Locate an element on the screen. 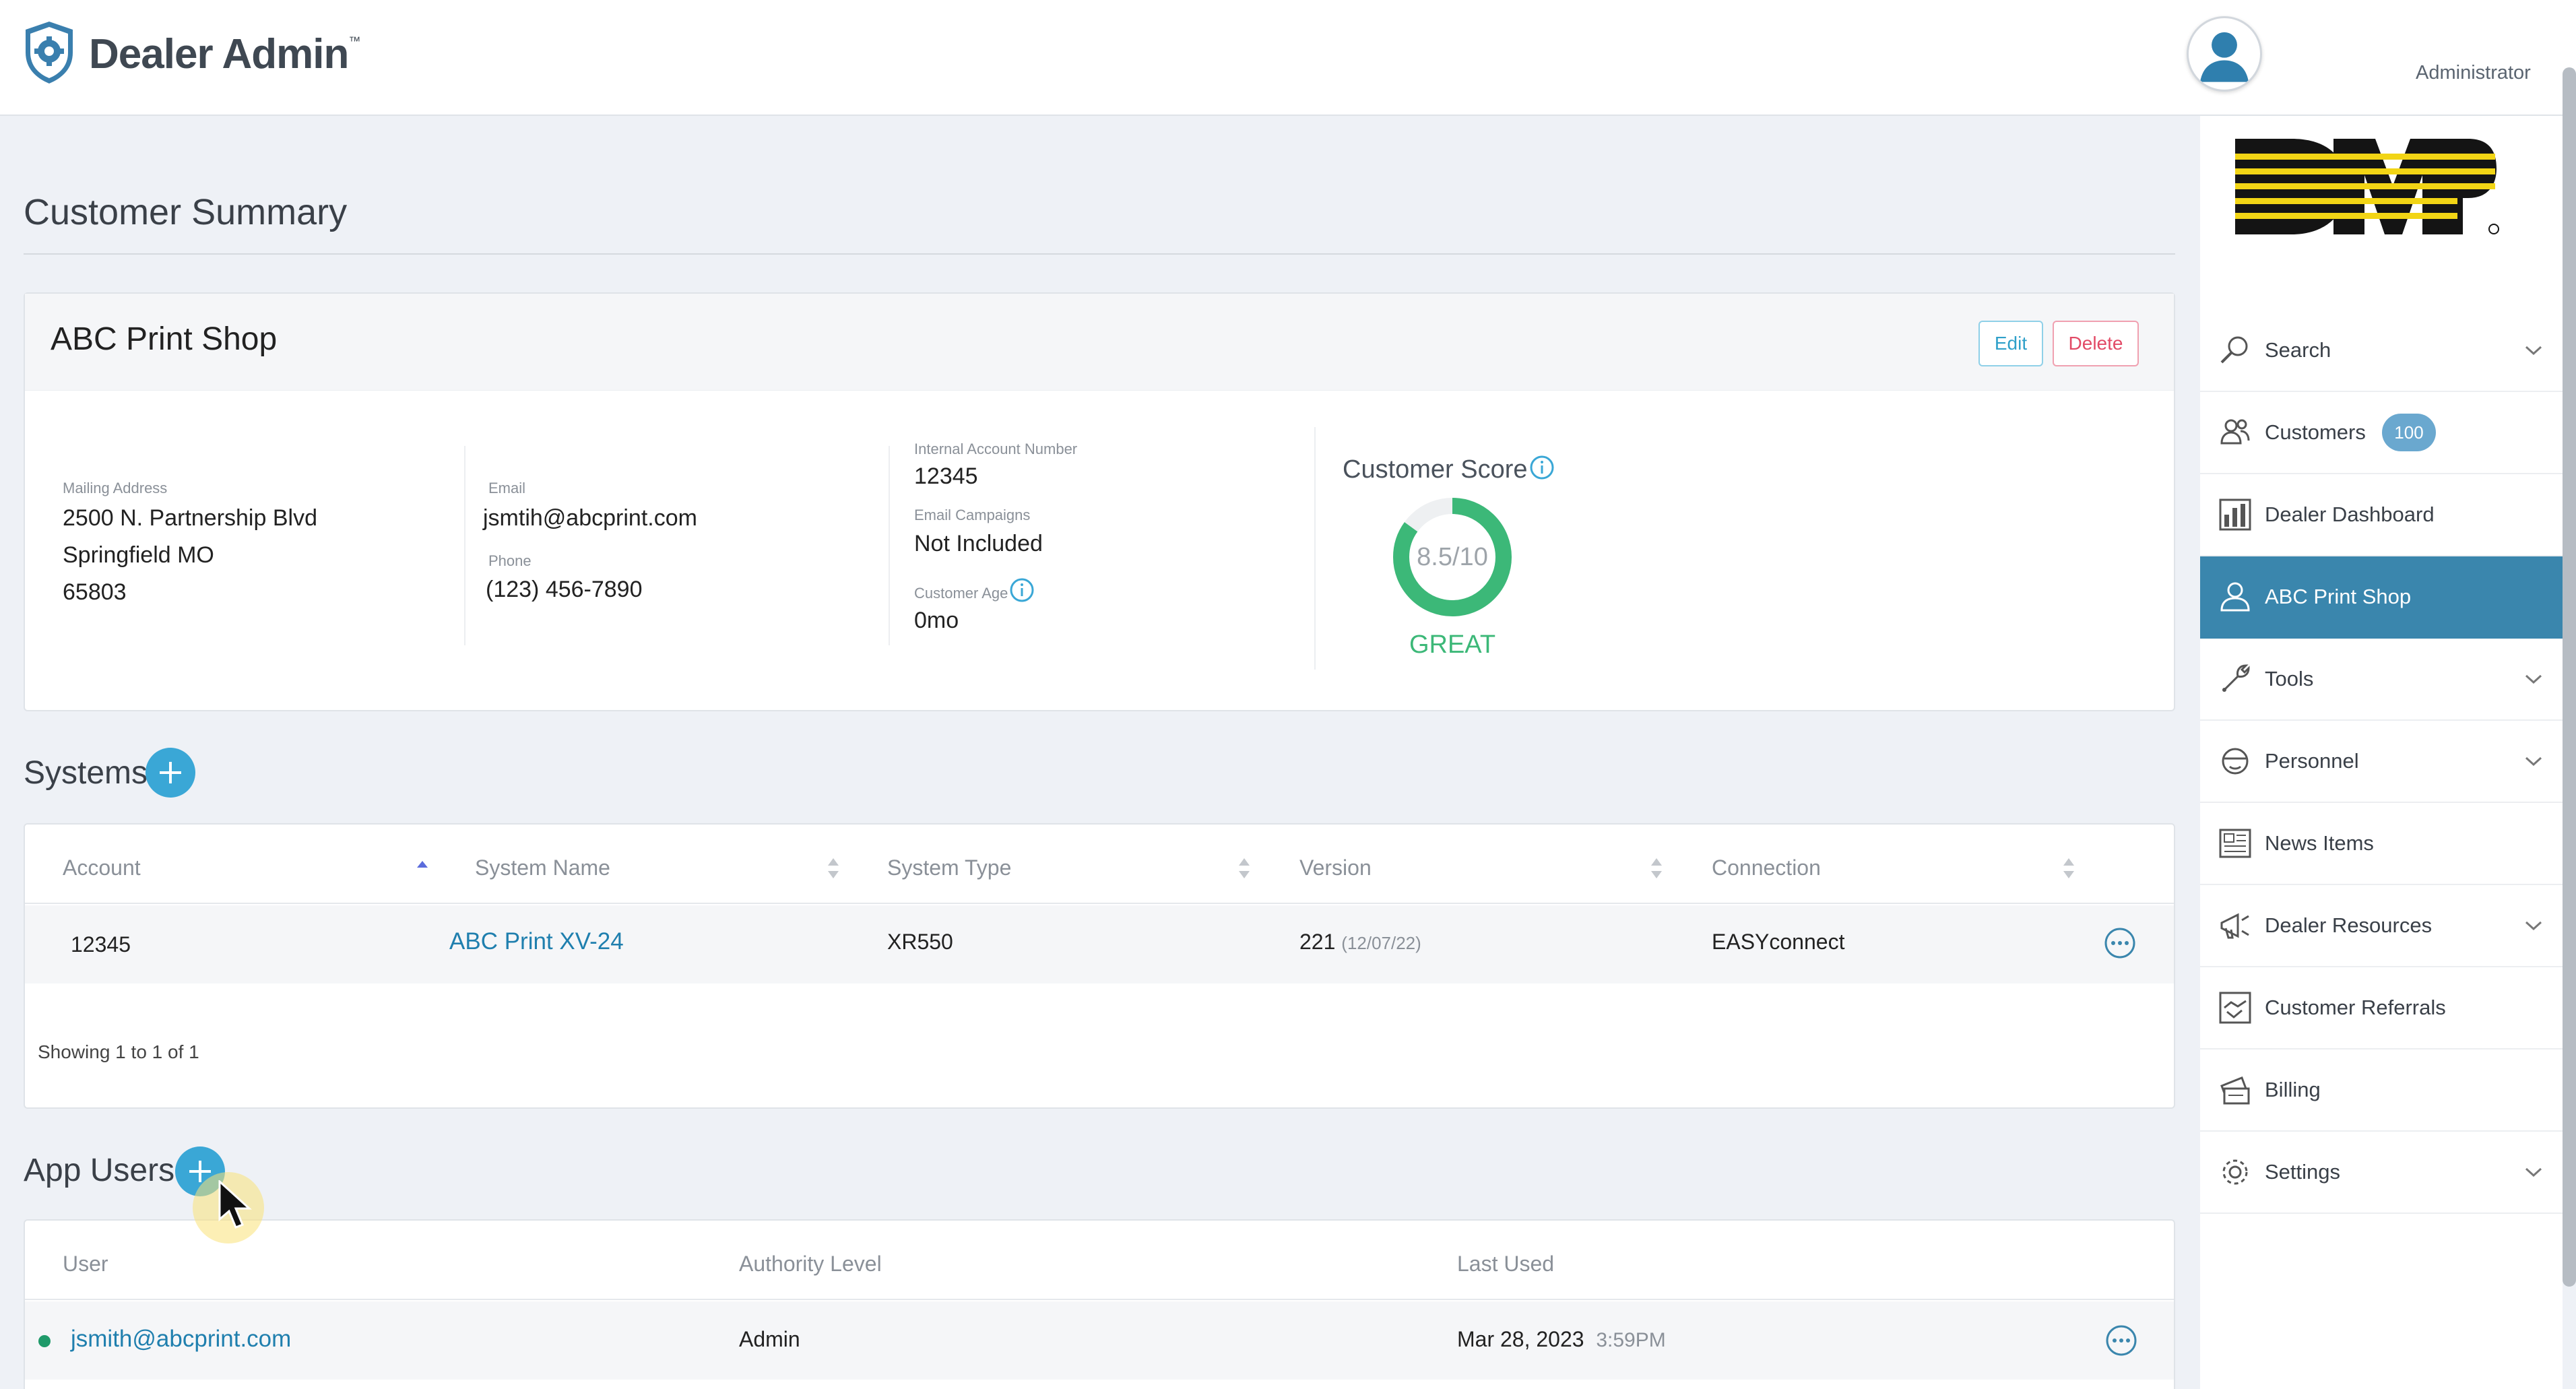 This screenshot has height=1389, width=2576. newspaper-icon is located at coordinates (2236, 843).